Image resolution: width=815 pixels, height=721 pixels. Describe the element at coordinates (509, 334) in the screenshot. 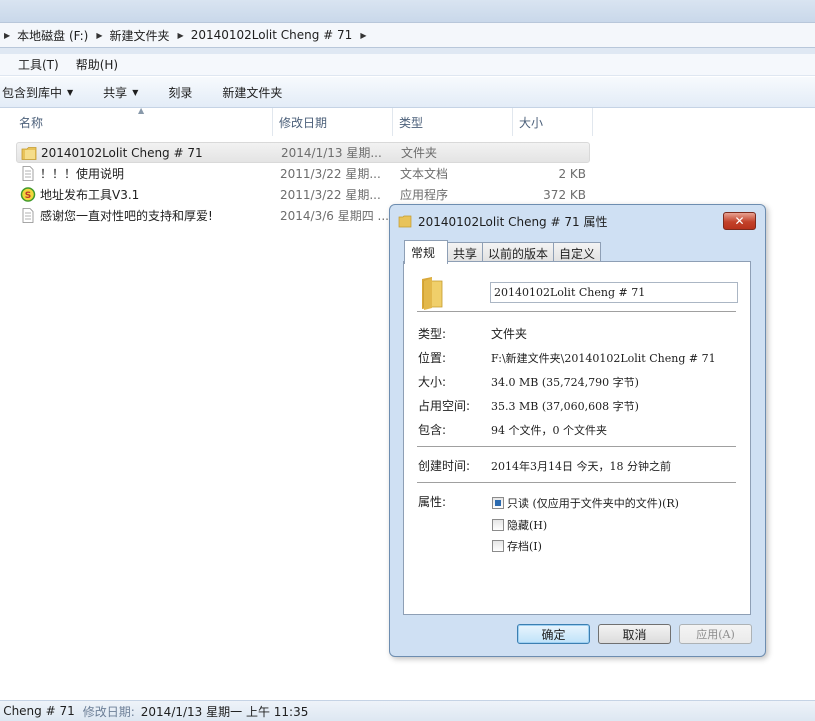

I see `type-value: 文件夹` at that location.